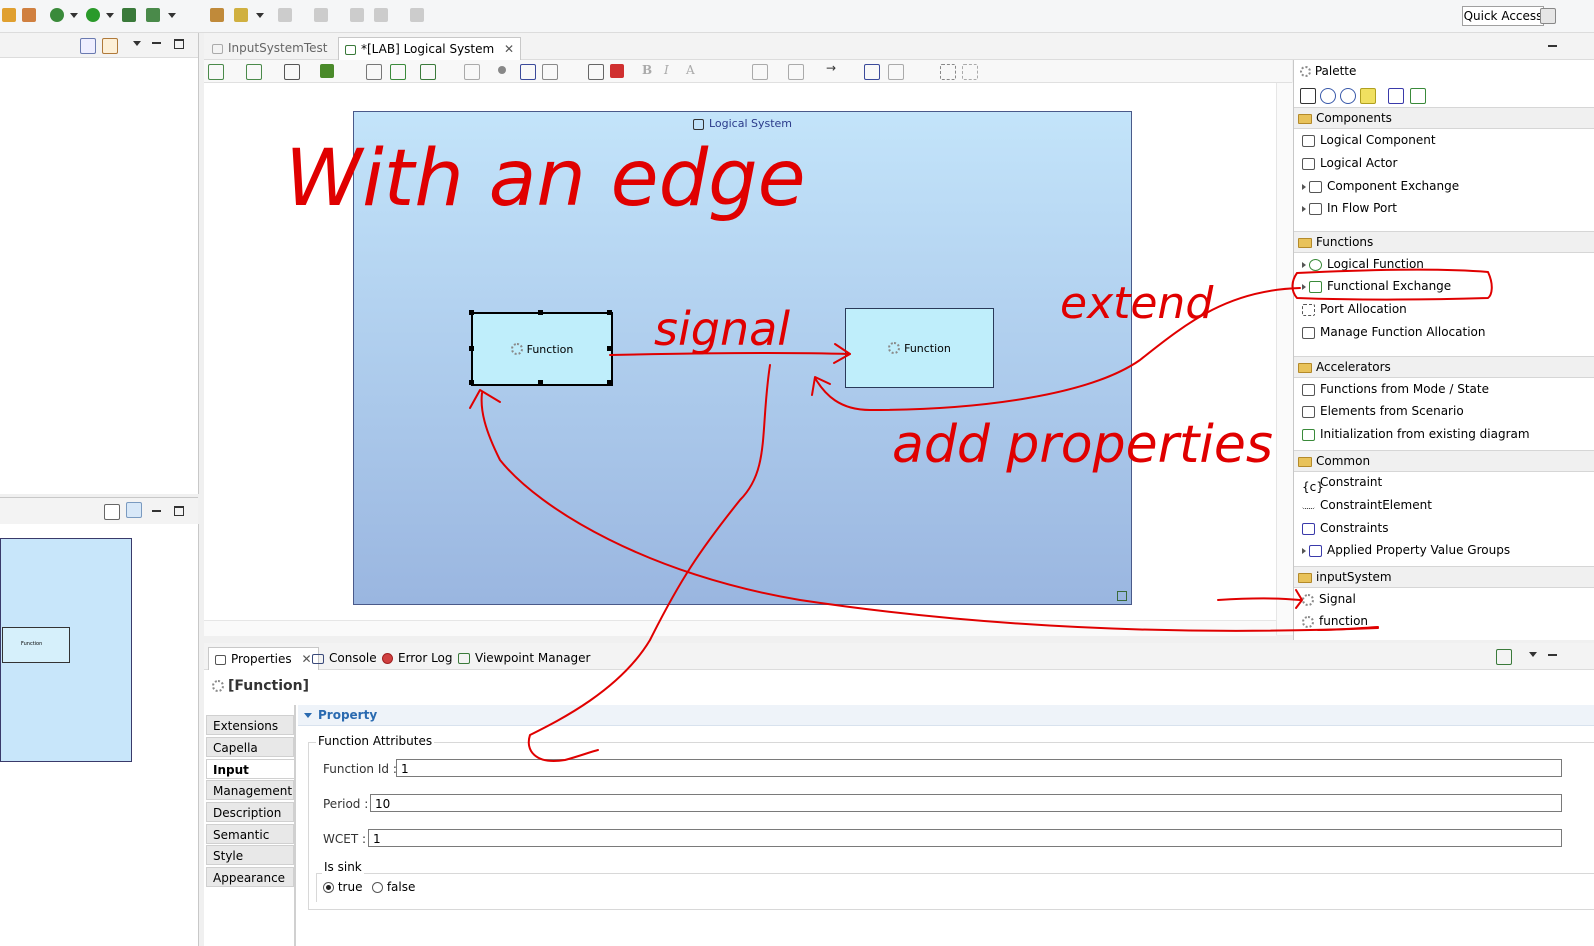 This screenshot has width=1594, height=946. I want to click on fill-color-icon, so click(760, 72).